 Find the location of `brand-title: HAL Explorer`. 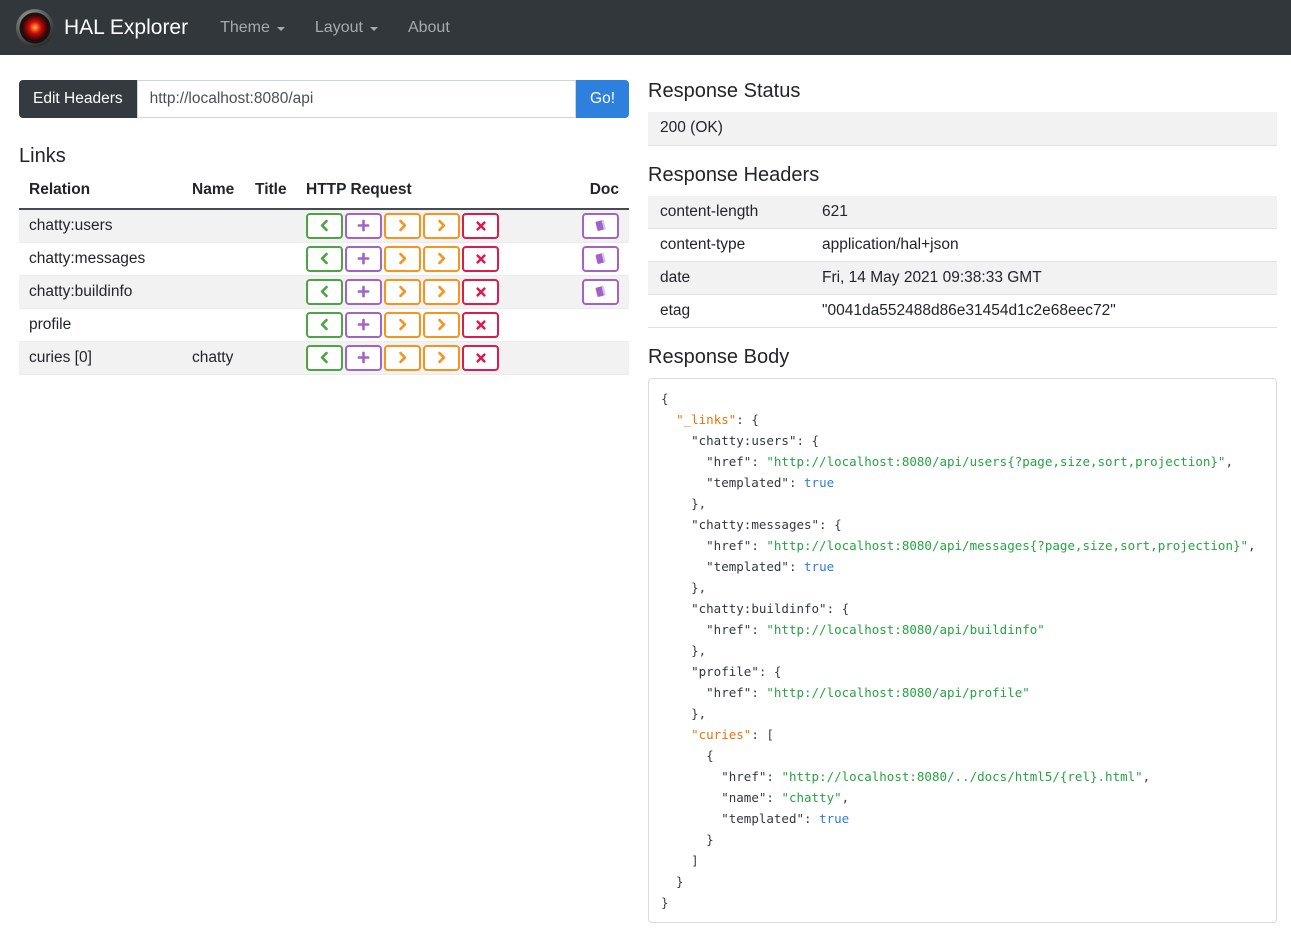

brand-title: HAL Explorer is located at coordinates (126, 27).